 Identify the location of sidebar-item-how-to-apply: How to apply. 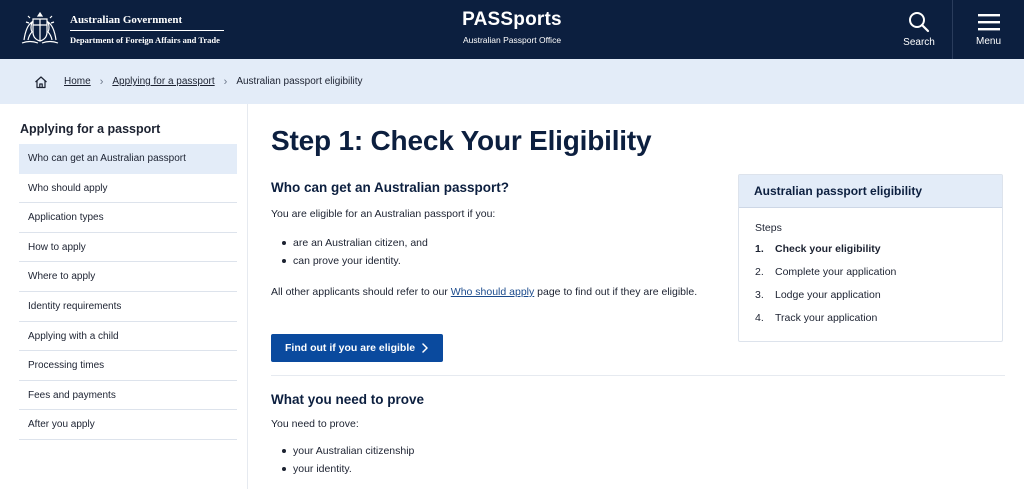
(128, 248).